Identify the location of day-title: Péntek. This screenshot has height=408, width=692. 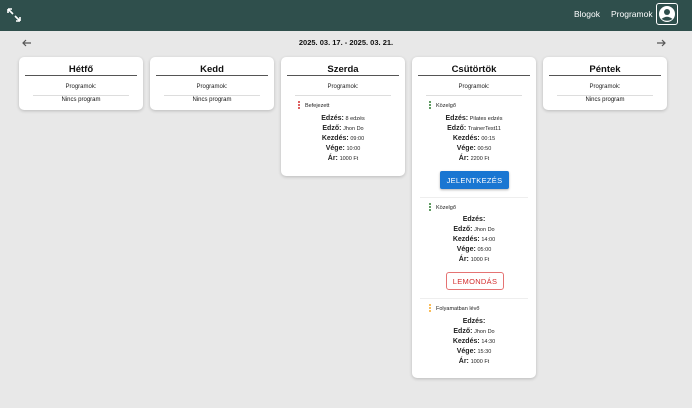
(605, 69).